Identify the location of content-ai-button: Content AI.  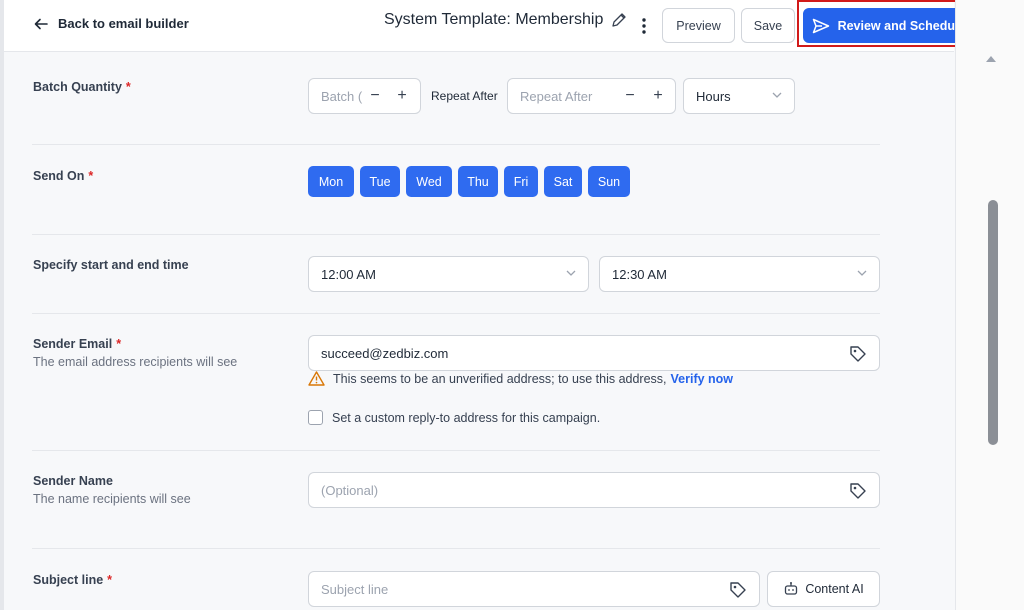
(823, 589).